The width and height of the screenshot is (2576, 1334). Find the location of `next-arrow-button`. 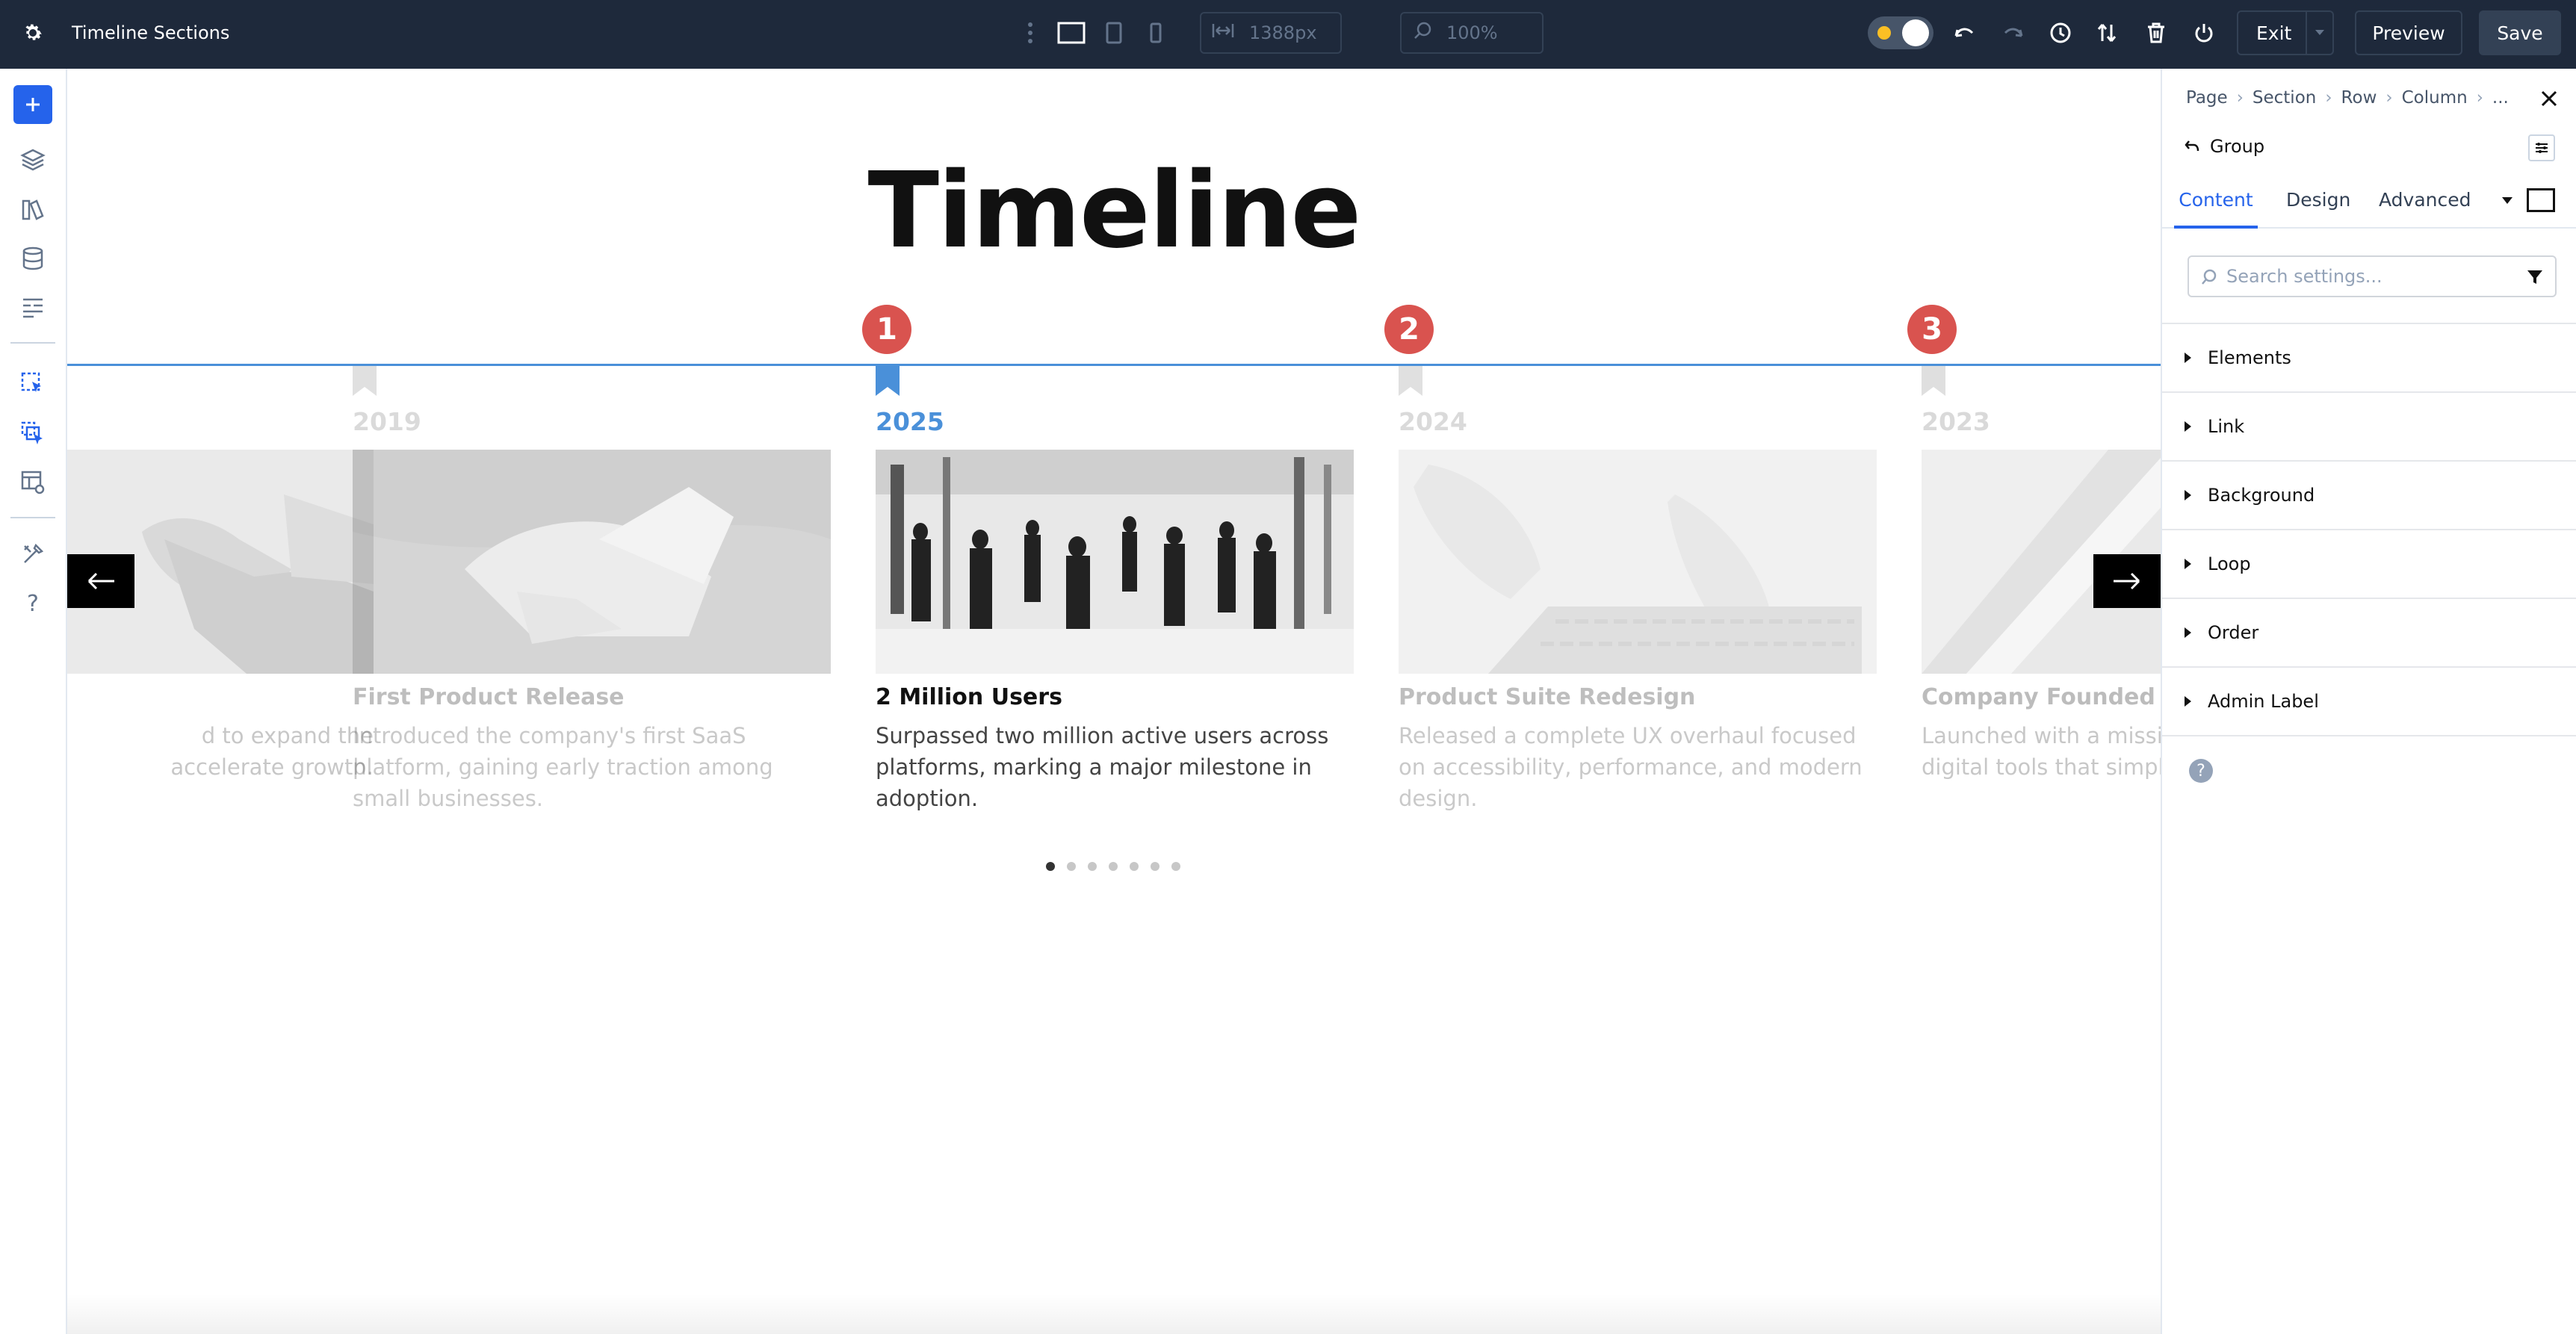

next-arrow-button is located at coordinates (2127, 581).